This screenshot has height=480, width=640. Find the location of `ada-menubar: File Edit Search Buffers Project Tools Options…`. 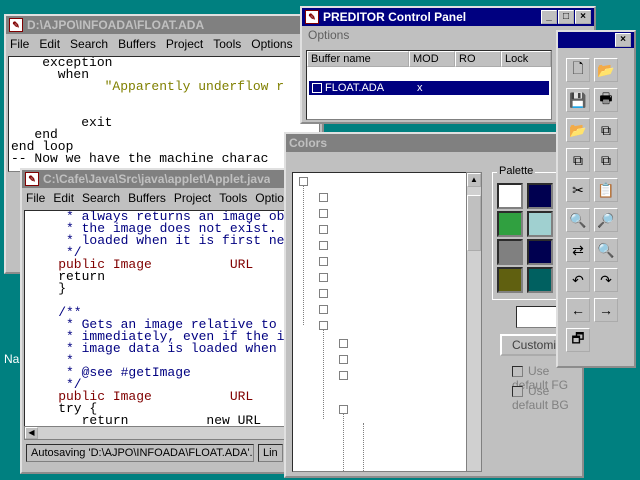

ada-menubar: File Edit Search Buffers Project Tools Options… is located at coordinates (164, 44).